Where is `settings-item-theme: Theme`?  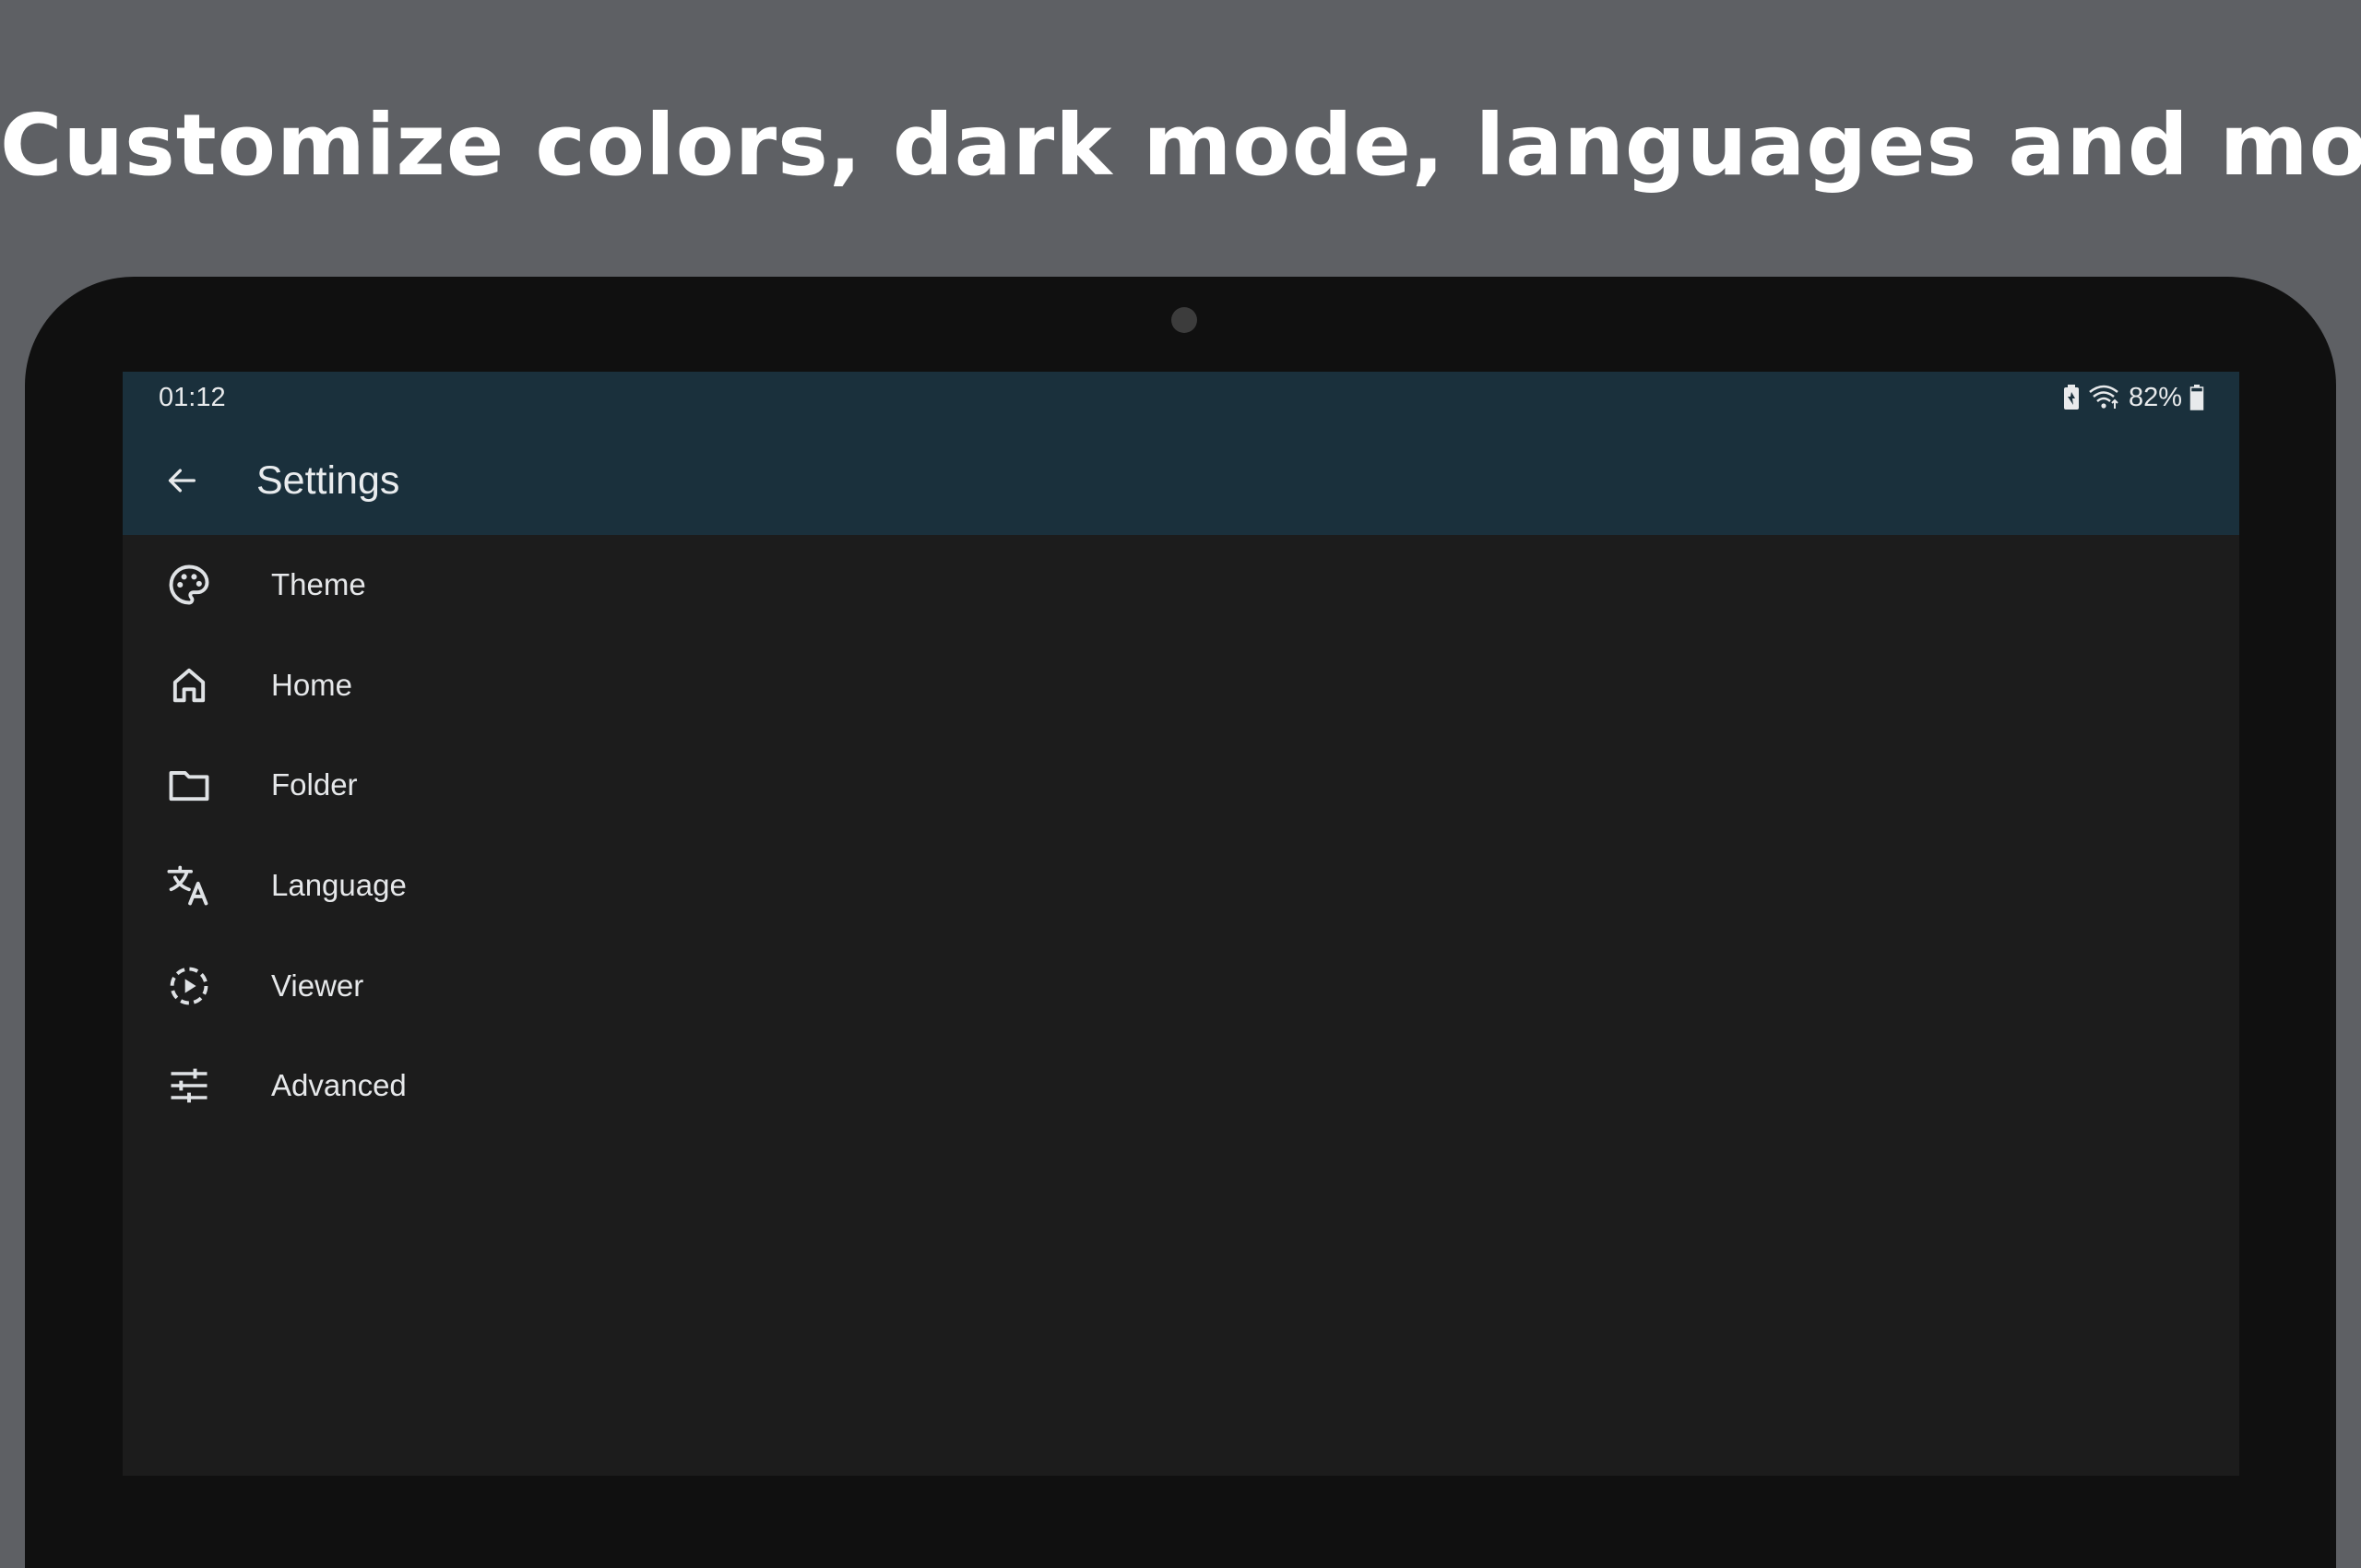 settings-item-theme: Theme is located at coordinates (1181, 585).